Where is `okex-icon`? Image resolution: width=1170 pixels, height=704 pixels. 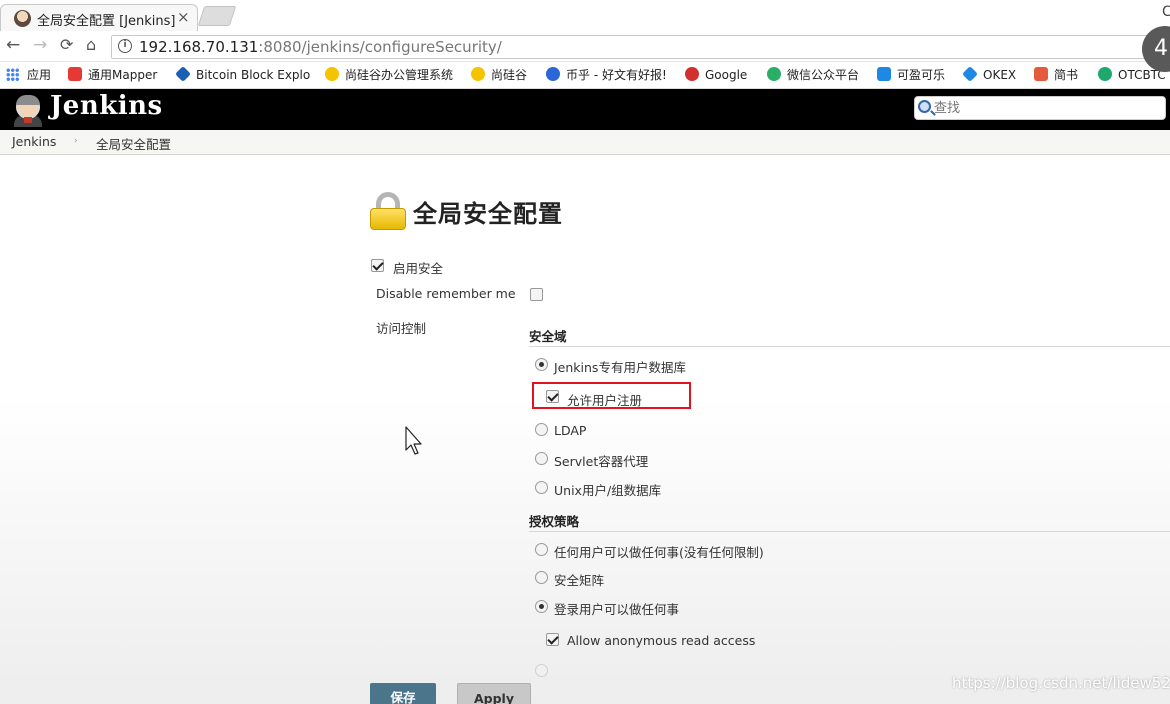
okex-icon is located at coordinates (970, 74).